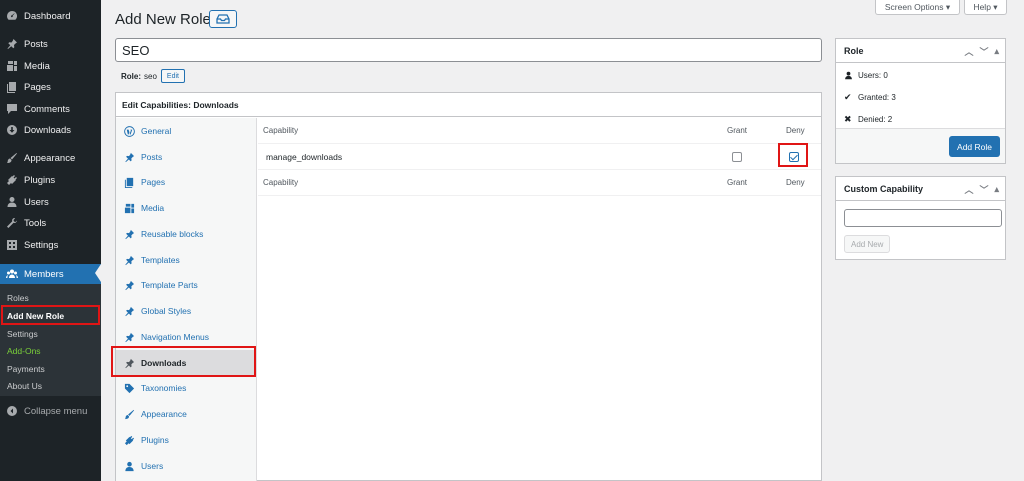 The height and width of the screenshot is (481, 1024). Describe the element at coordinates (848, 97) in the screenshot. I see `check-icon: ✔` at that location.